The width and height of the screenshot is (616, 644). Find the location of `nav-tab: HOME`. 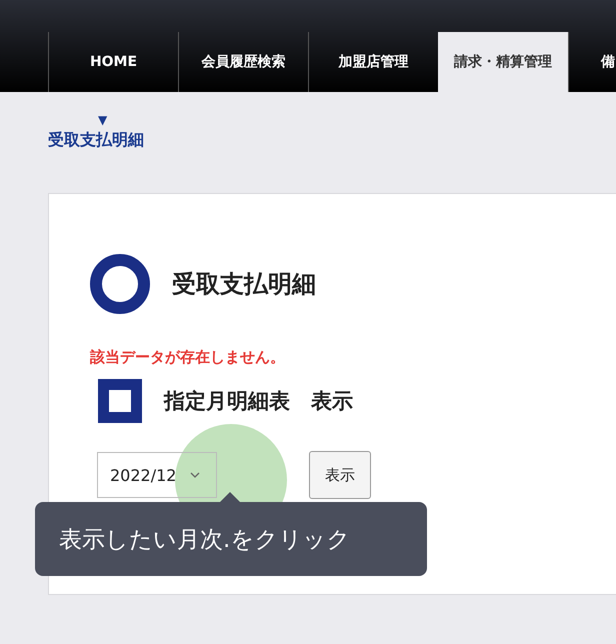

nav-tab: HOME is located at coordinates (113, 62).